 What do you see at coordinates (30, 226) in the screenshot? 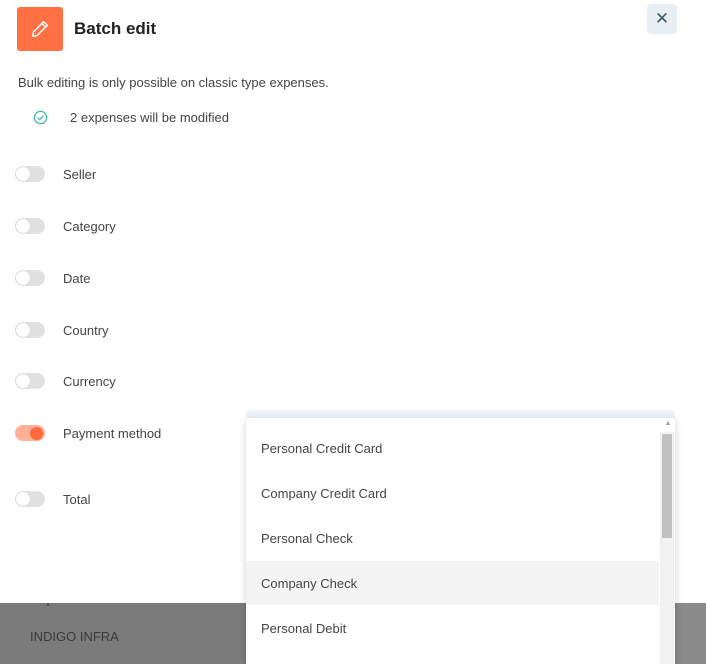
I see `category-toggle` at bounding box center [30, 226].